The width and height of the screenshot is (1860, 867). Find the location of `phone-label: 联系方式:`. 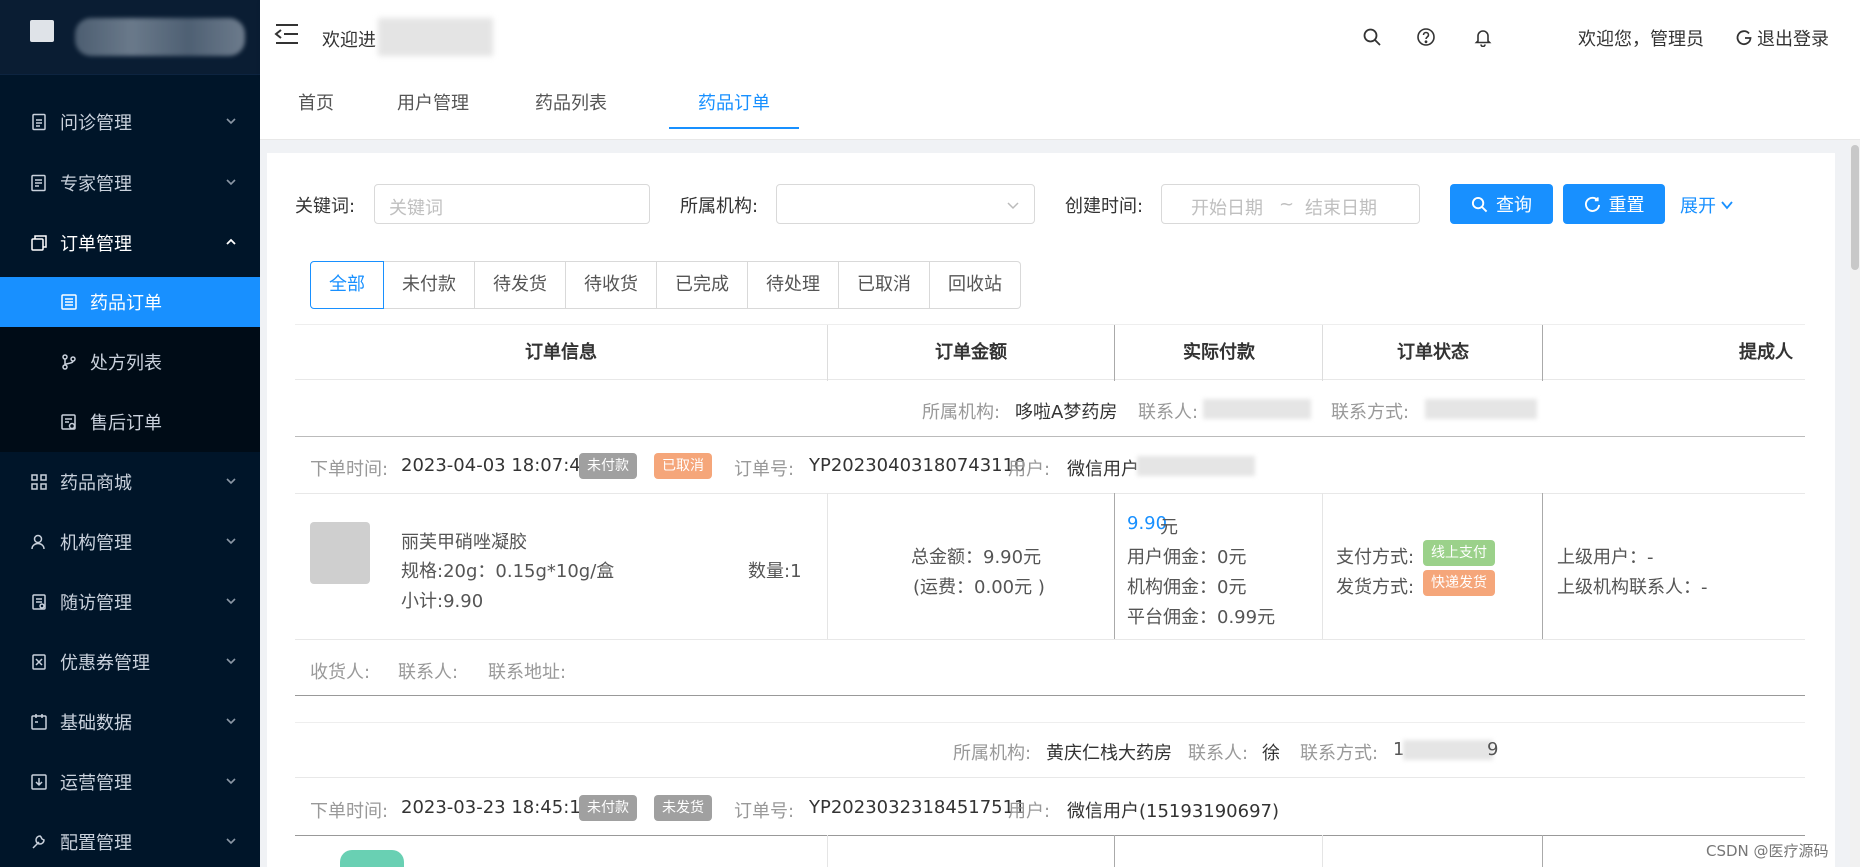

phone-label: 联系方式: is located at coordinates (1339, 753).